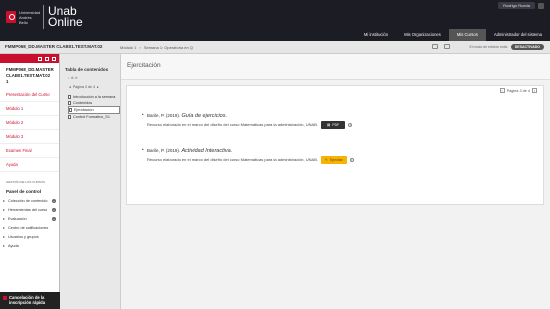  I want to click on panel-item-label: Colección de contenido, so click(28, 201).